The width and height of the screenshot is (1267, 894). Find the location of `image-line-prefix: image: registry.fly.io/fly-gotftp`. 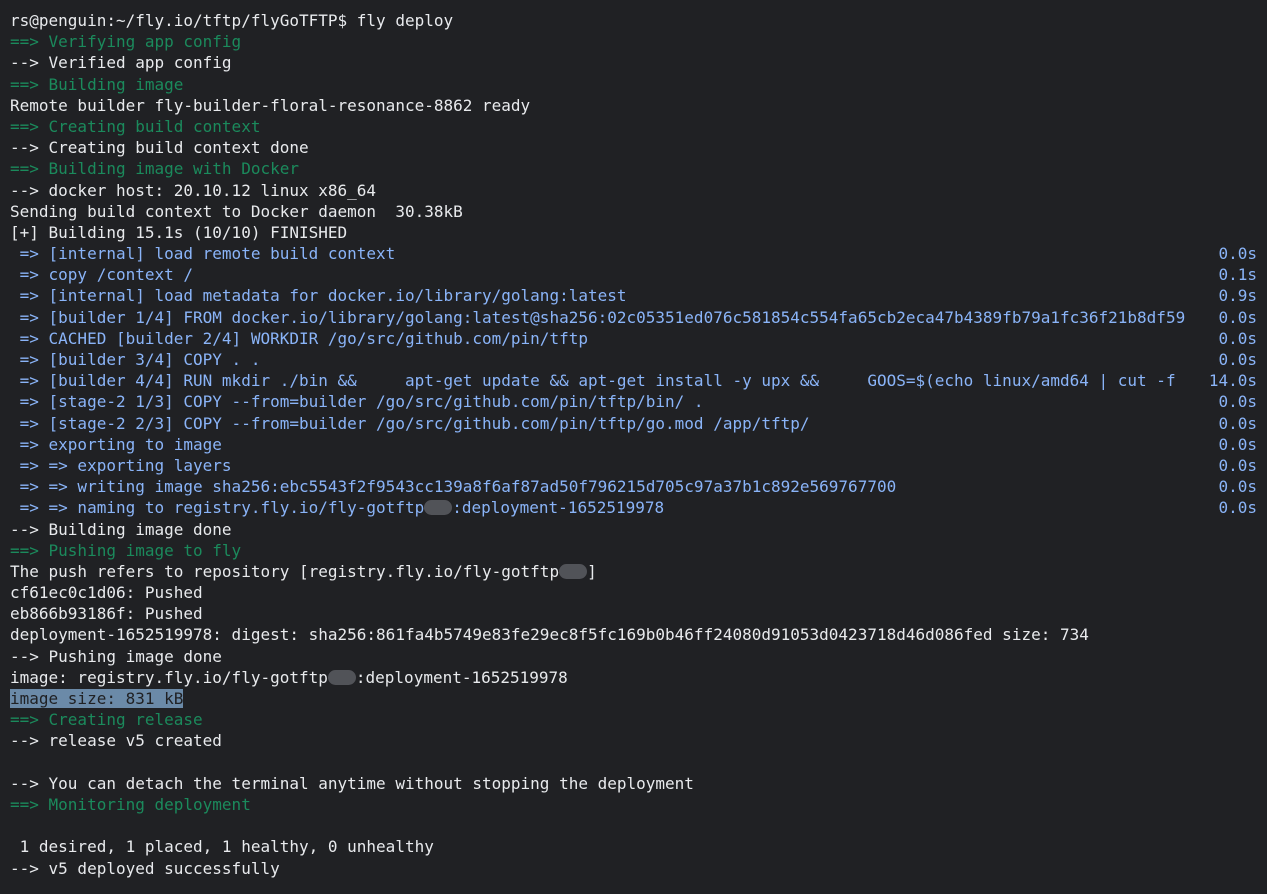

image-line-prefix: image: registry.fly.io/fly-gotftp is located at coordinates (169, 677).